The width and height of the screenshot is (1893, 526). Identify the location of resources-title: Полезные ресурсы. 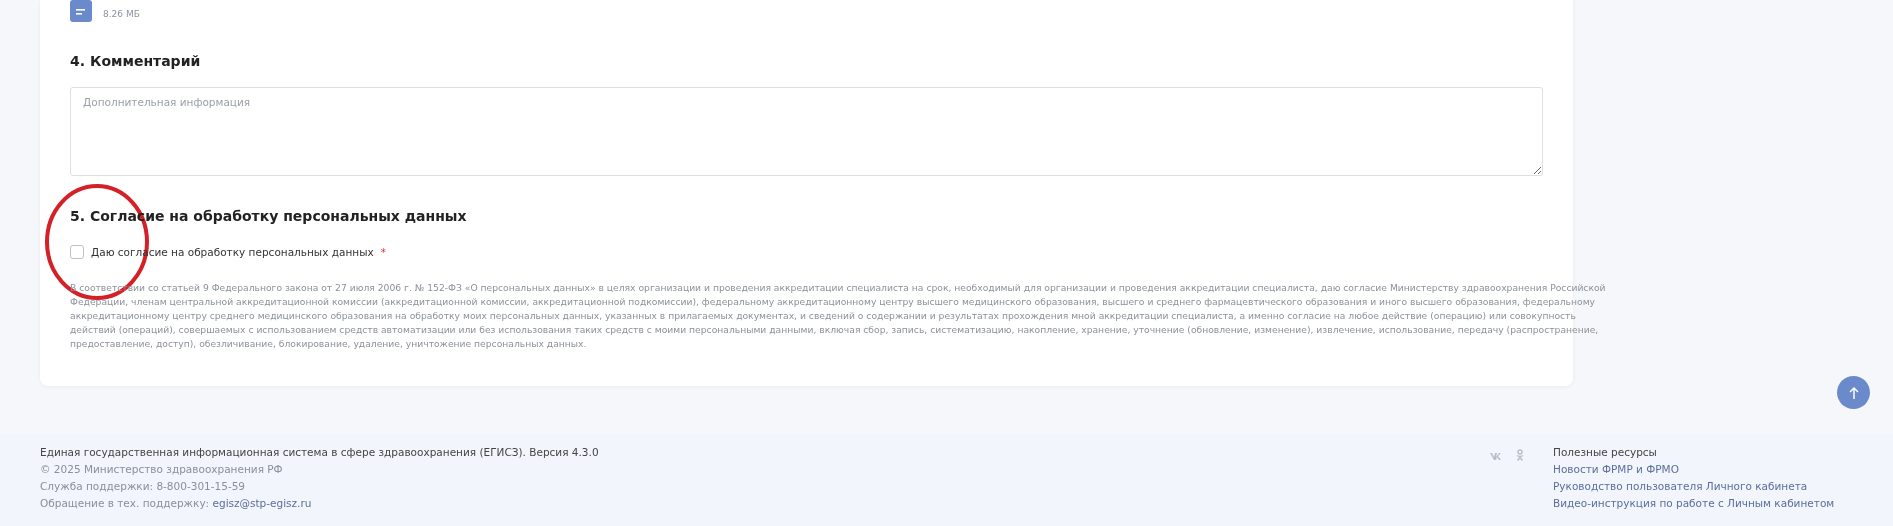
(1605, 452).